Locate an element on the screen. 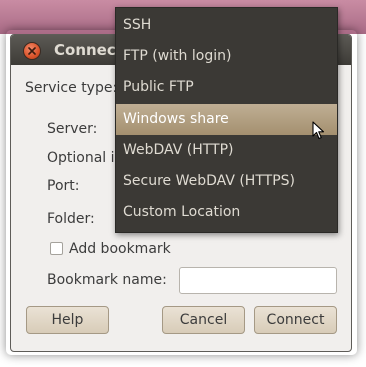 The width and height of the screenshot is (366, 367). port-label: Port: is located at coordinates (63, 186).